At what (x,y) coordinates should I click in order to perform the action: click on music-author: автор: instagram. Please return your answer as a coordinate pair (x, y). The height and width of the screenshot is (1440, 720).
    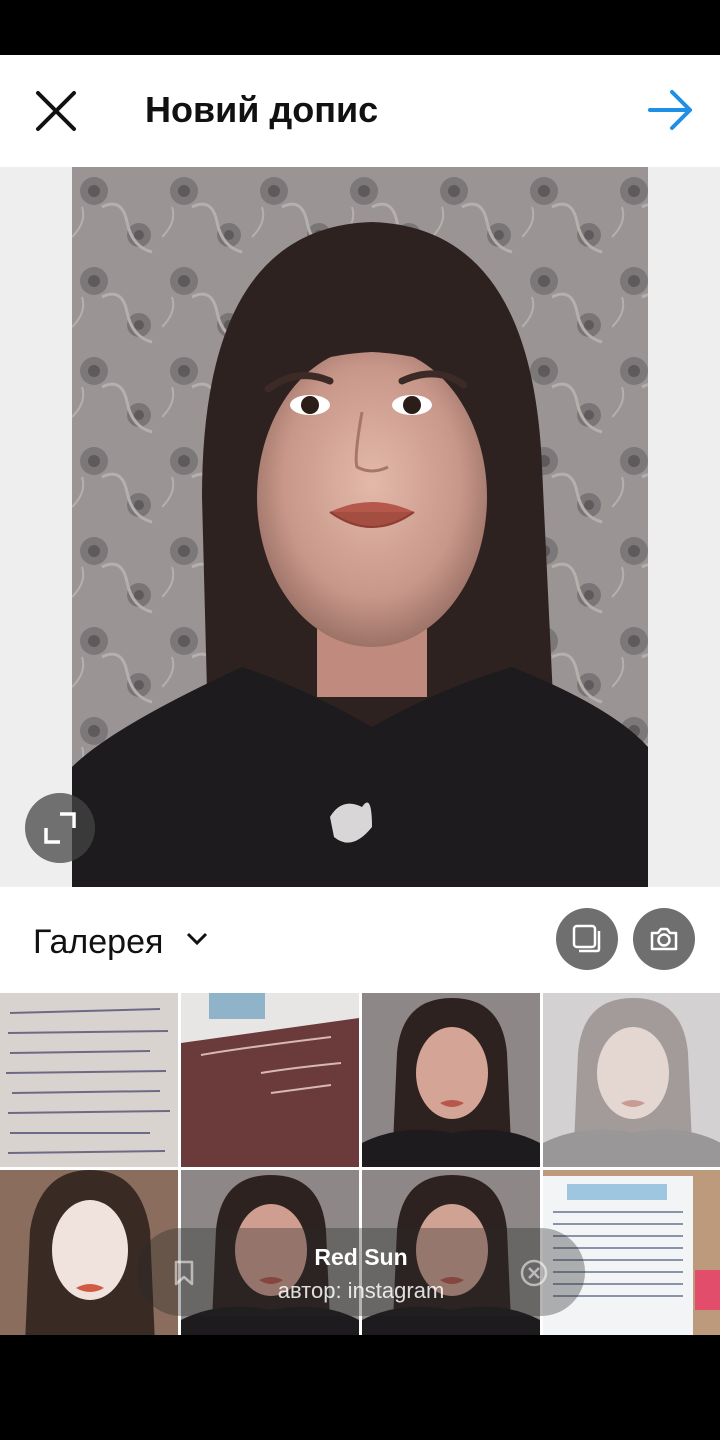
    Looking at the image, I should click on (361, 1290).